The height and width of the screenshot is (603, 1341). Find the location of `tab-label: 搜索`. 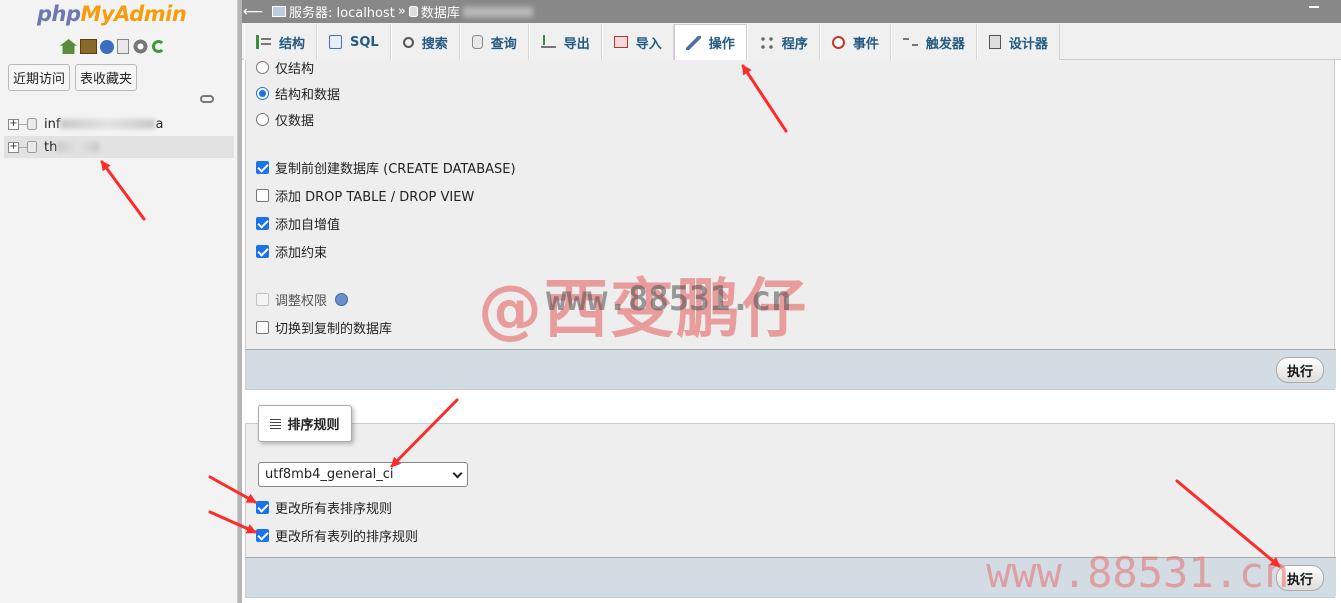

tab-label: 搜索 is located at coordinates (434, 44).